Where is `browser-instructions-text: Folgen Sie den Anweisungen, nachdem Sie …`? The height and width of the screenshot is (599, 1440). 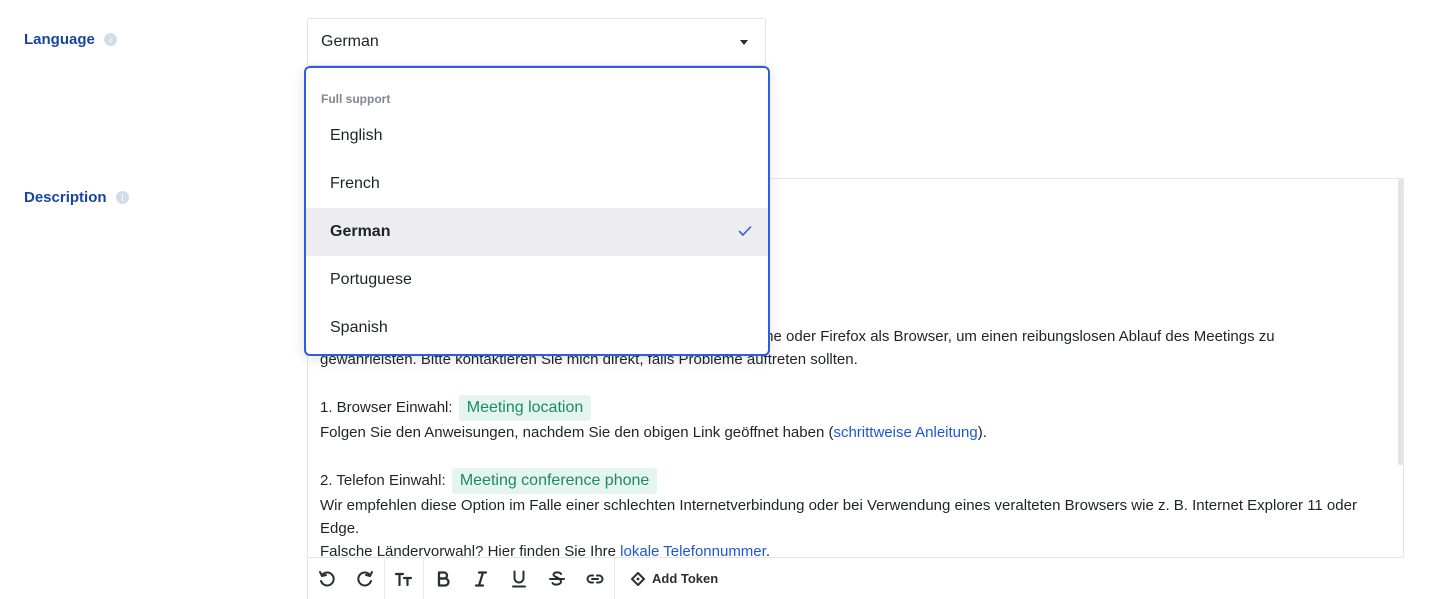 browser-instructions-text: Folgen Sie den Anweisungen, nachdem Sie … is located at coordinates (577, 432).